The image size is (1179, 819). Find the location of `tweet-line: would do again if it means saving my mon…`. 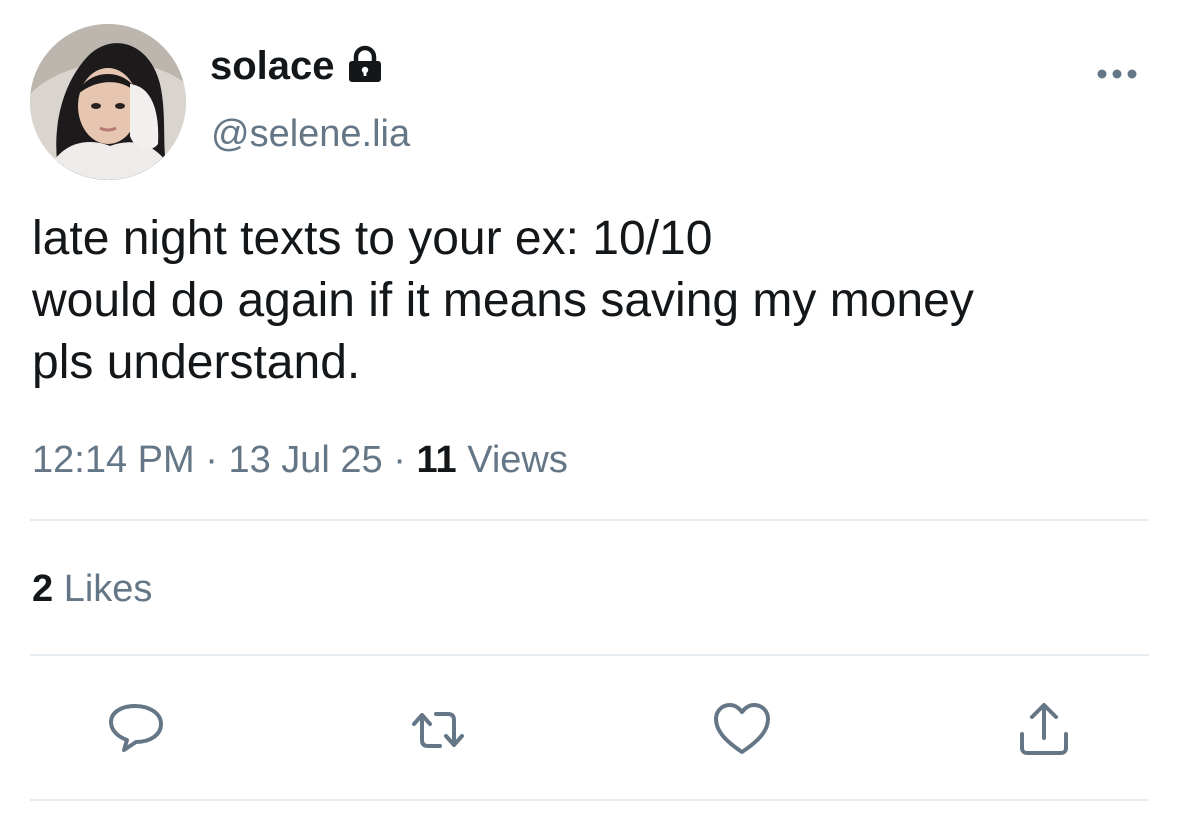

tweet-line: would do again if it means saving my mon… is located at coordinates (503, 300).